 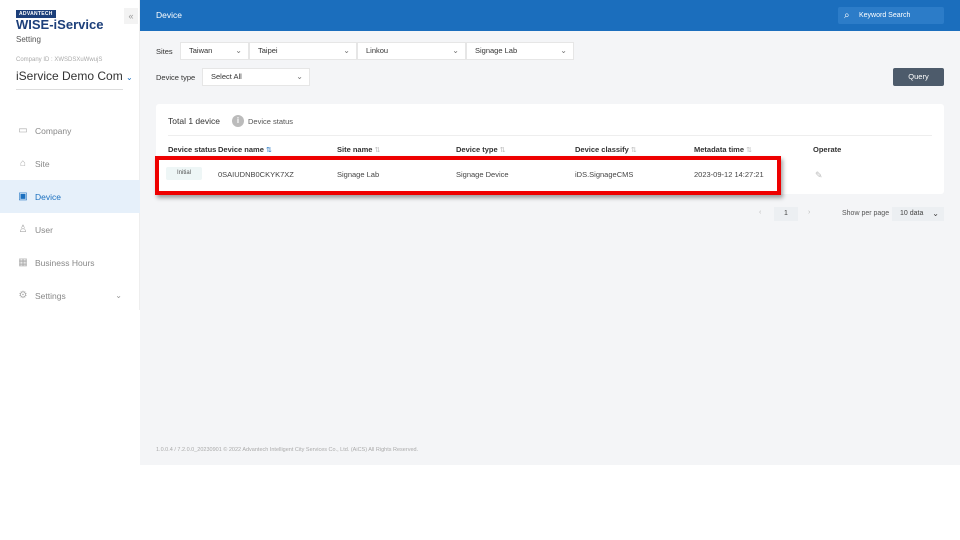 What do you see at coordinates (256, 77) in the screenshot?
I see `device-type-select: Select All ⌄` at bounding box center [256, 77].